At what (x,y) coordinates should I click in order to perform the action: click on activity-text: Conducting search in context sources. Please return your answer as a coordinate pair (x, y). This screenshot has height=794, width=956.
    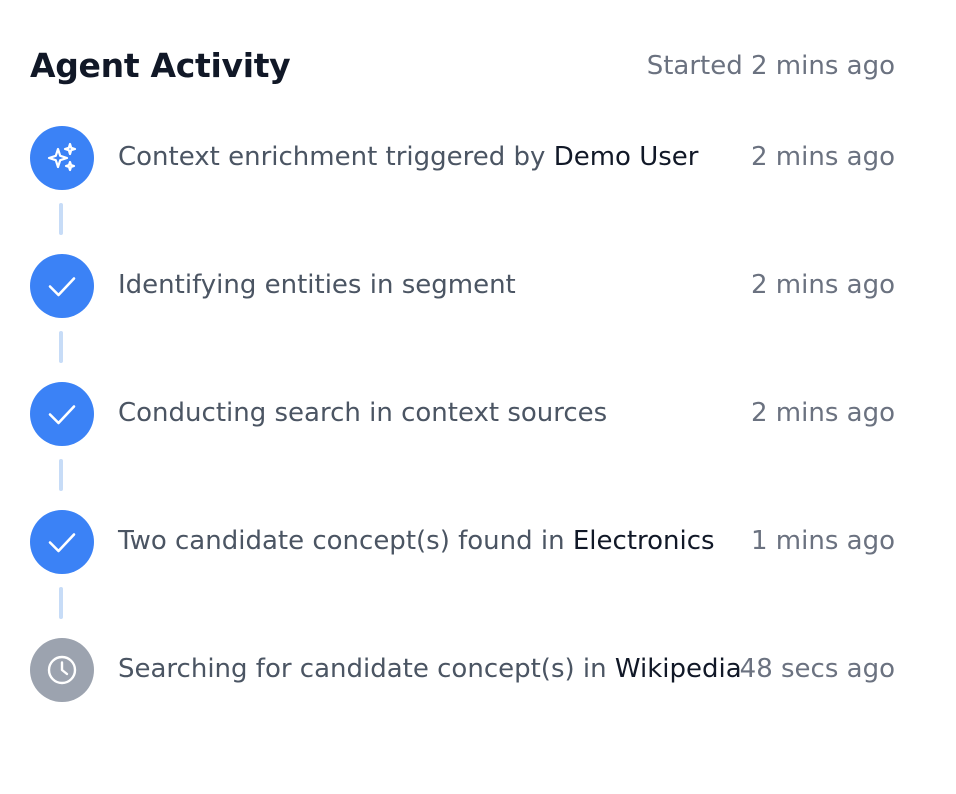
    Looking at the image, I should click on (362, 413).